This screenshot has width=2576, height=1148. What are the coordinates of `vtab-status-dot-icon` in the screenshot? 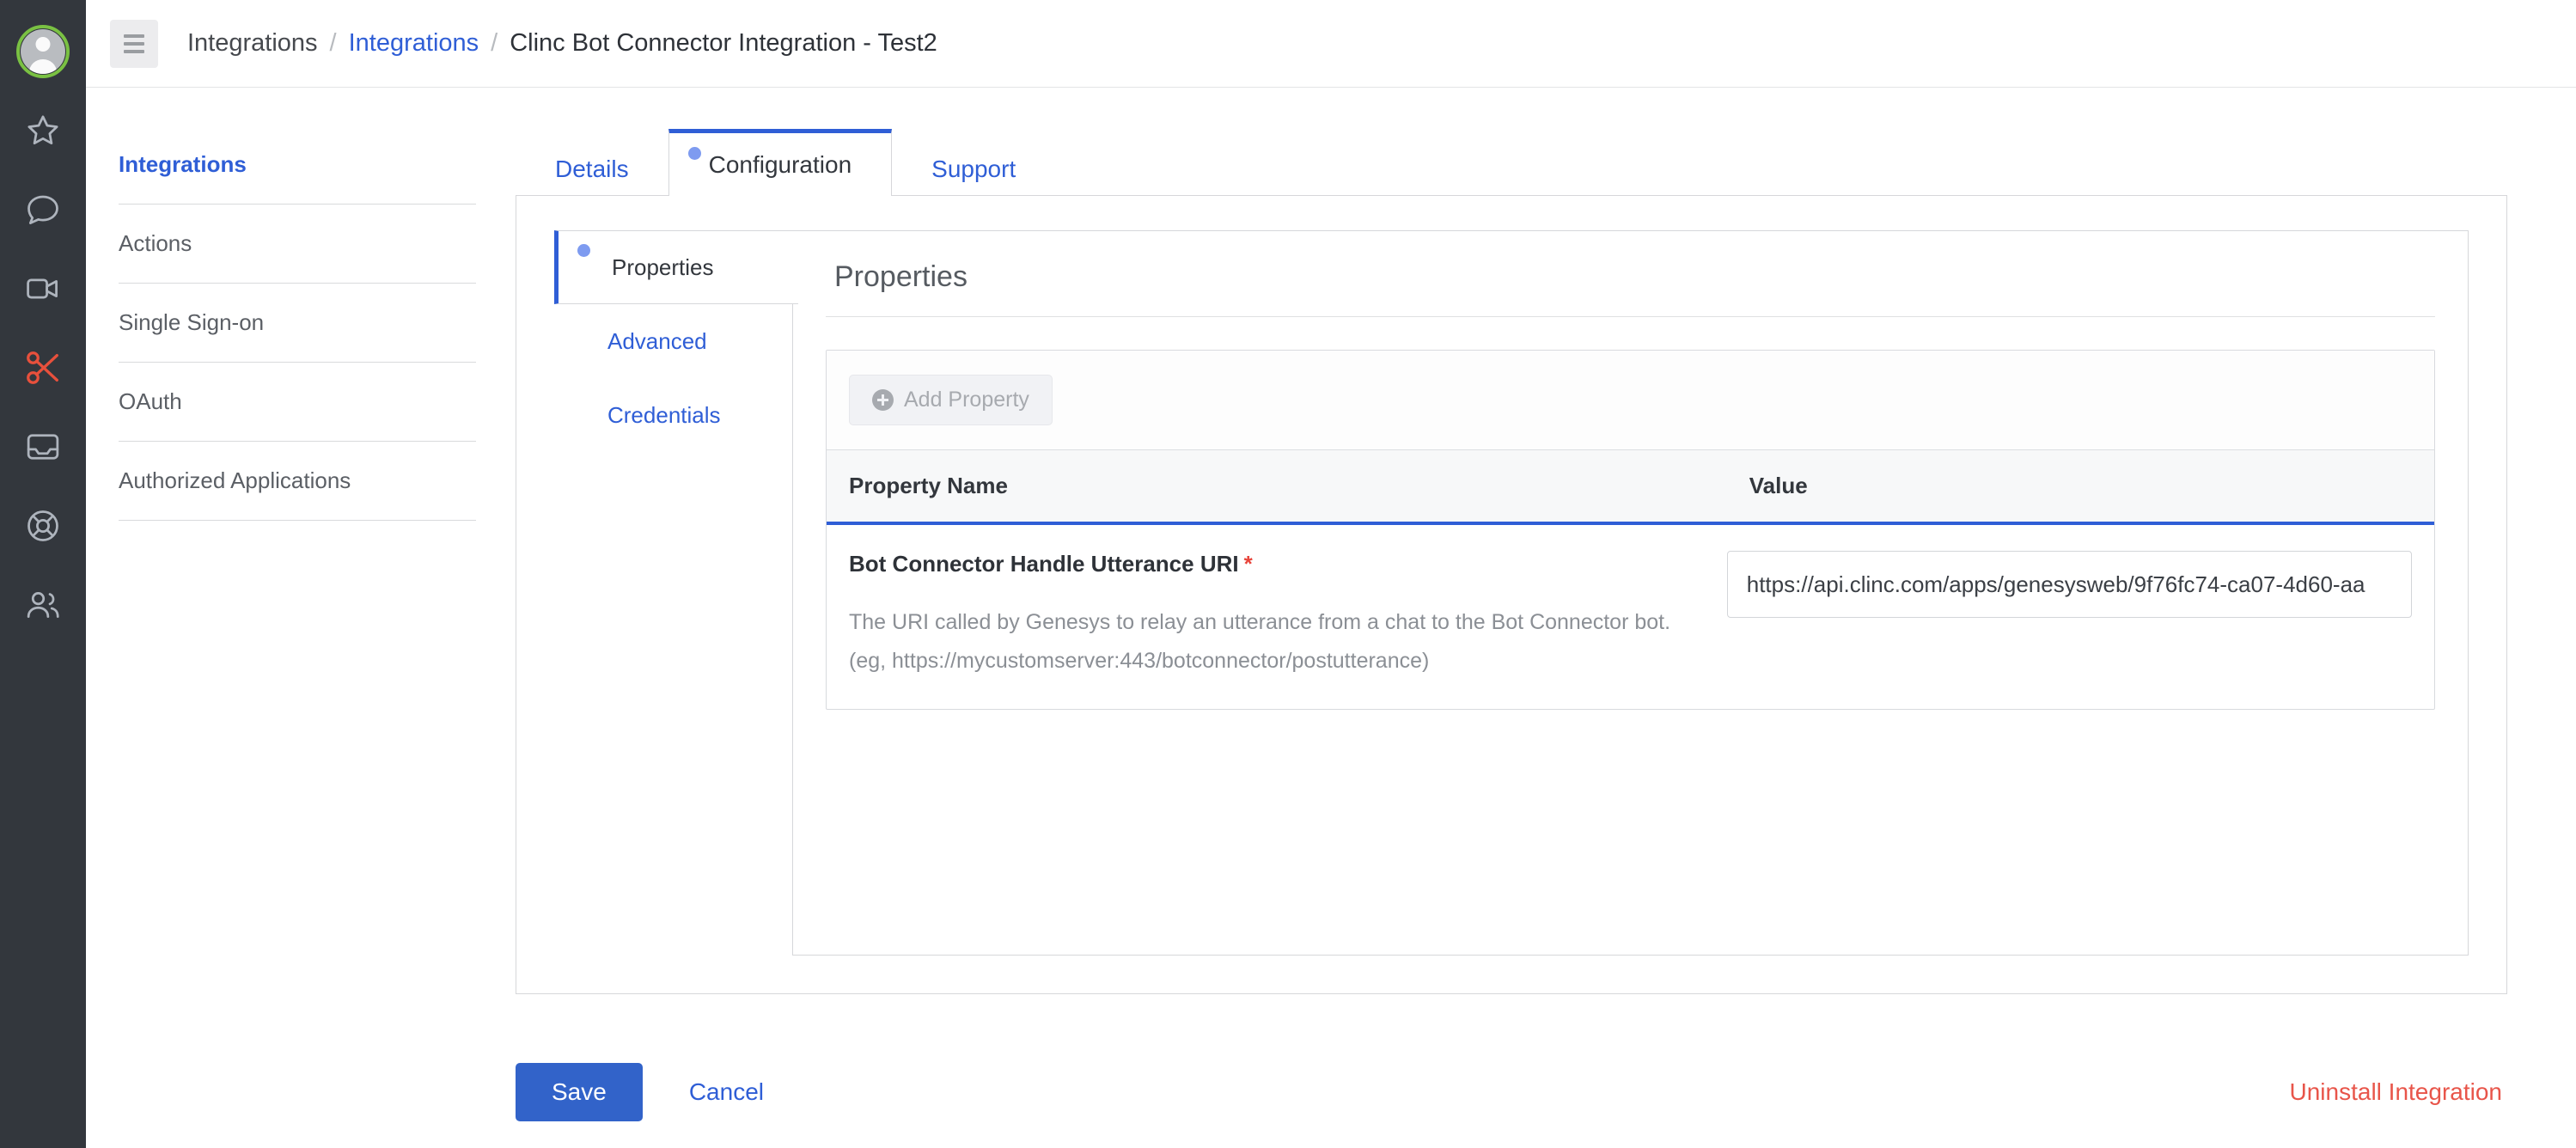 It's located at (583, 250).